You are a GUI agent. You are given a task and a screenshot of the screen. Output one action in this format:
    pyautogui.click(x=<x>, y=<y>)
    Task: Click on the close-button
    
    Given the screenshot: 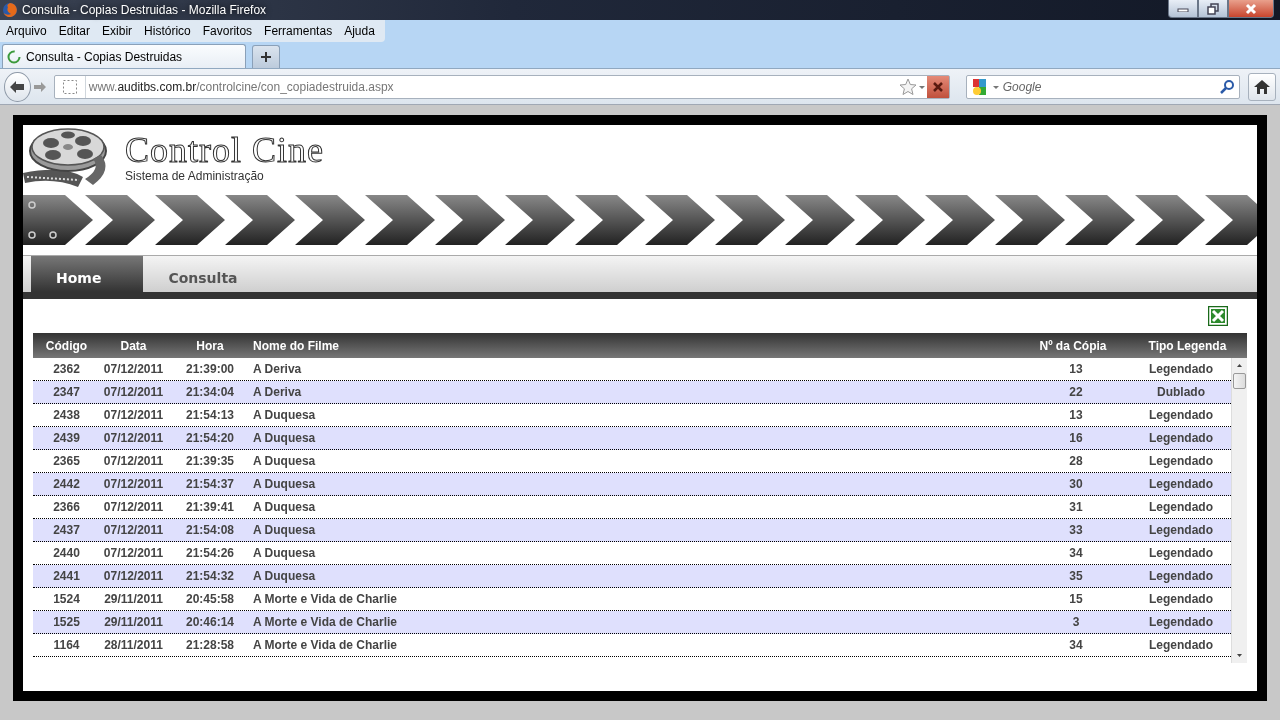 What is the action you would take?
    pyautogui.click(x=1251, y=9)
    